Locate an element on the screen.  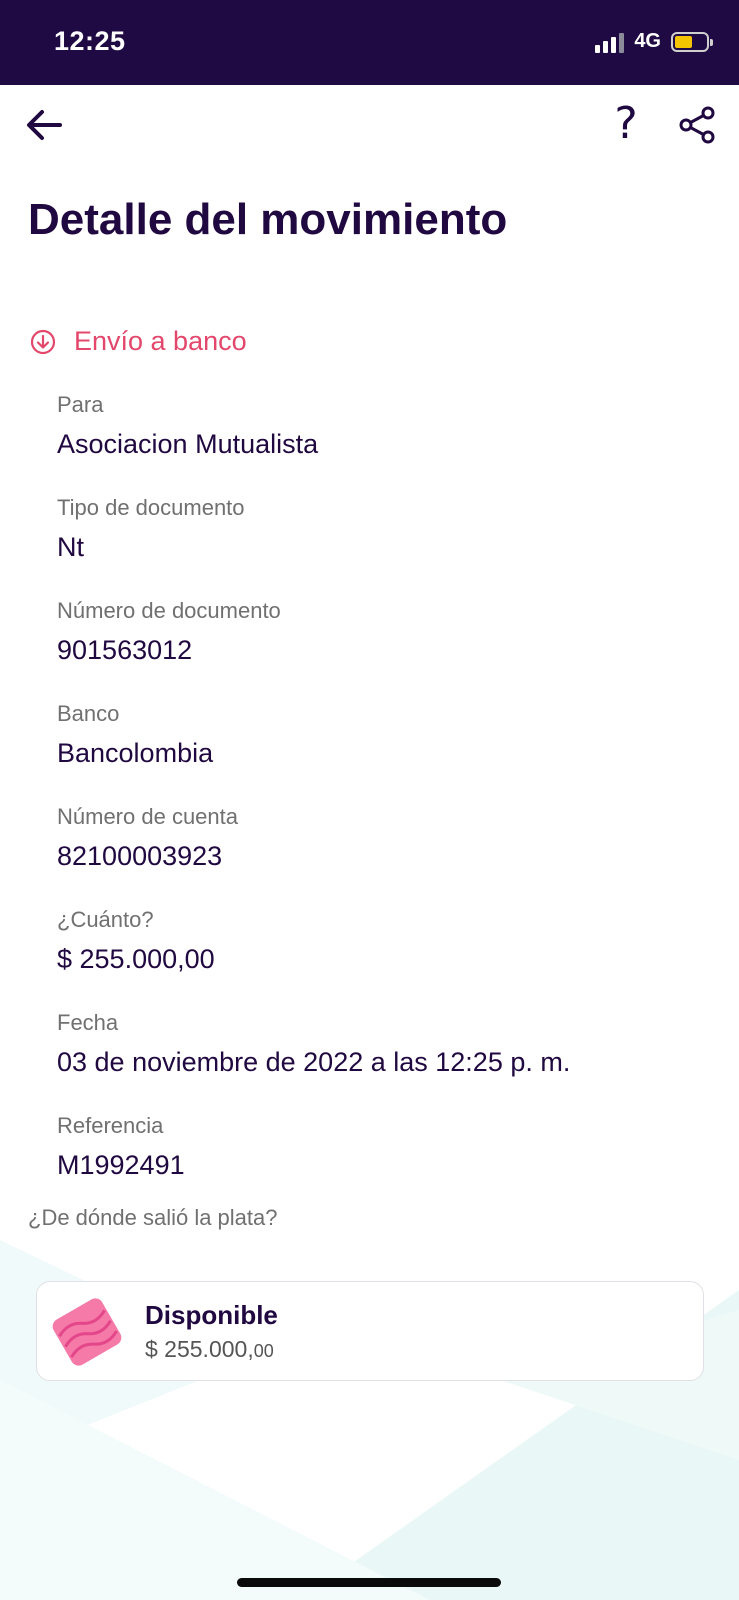
detail-item-banco: Banco Bancolombia is located at coordinates (377, 752).